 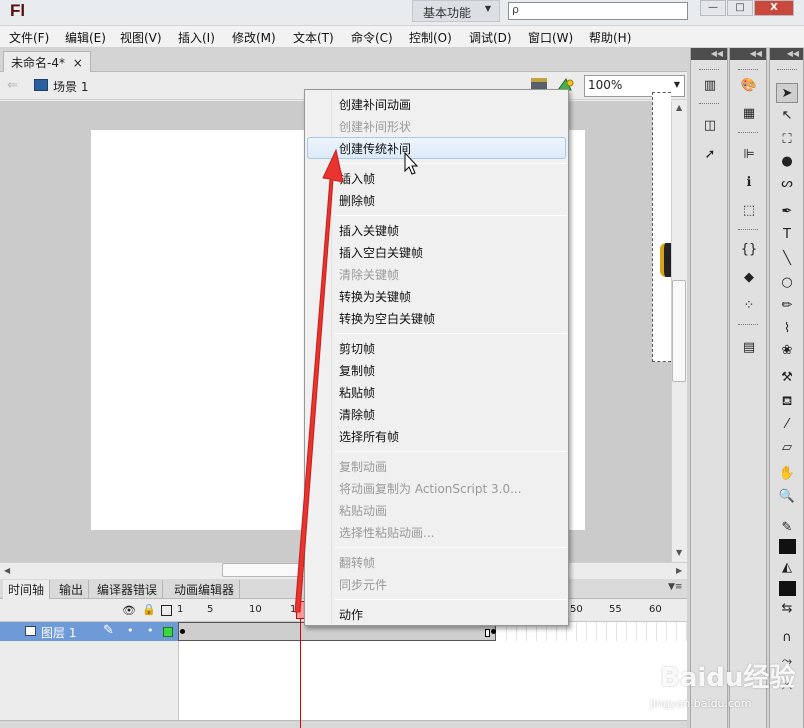 What do you see at coordinates (357, 370) in the screenshot?
I see `menu-item-copy-frames: 复制帧` at bounding box center [357, 370].